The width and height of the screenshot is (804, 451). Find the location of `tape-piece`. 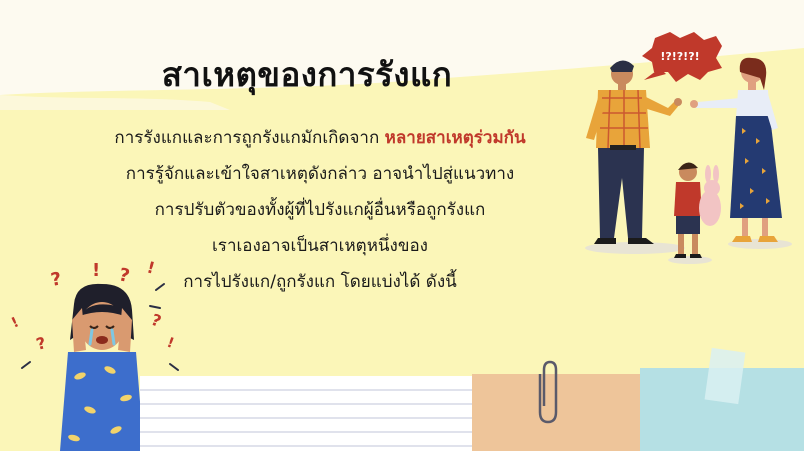

tape-piece is located at coordinates (725, 376).